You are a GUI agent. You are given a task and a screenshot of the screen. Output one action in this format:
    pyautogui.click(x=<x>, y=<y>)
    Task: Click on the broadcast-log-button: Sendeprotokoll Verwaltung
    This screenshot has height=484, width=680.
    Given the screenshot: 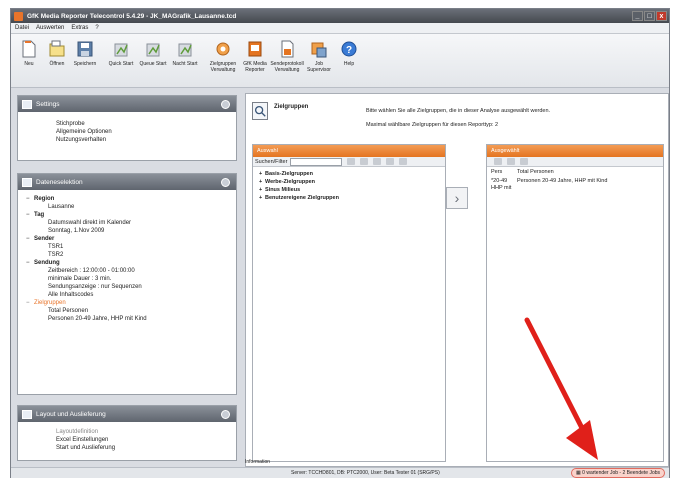 What is the action you would take?
    pyautogui.click(x=287, y=59)
    